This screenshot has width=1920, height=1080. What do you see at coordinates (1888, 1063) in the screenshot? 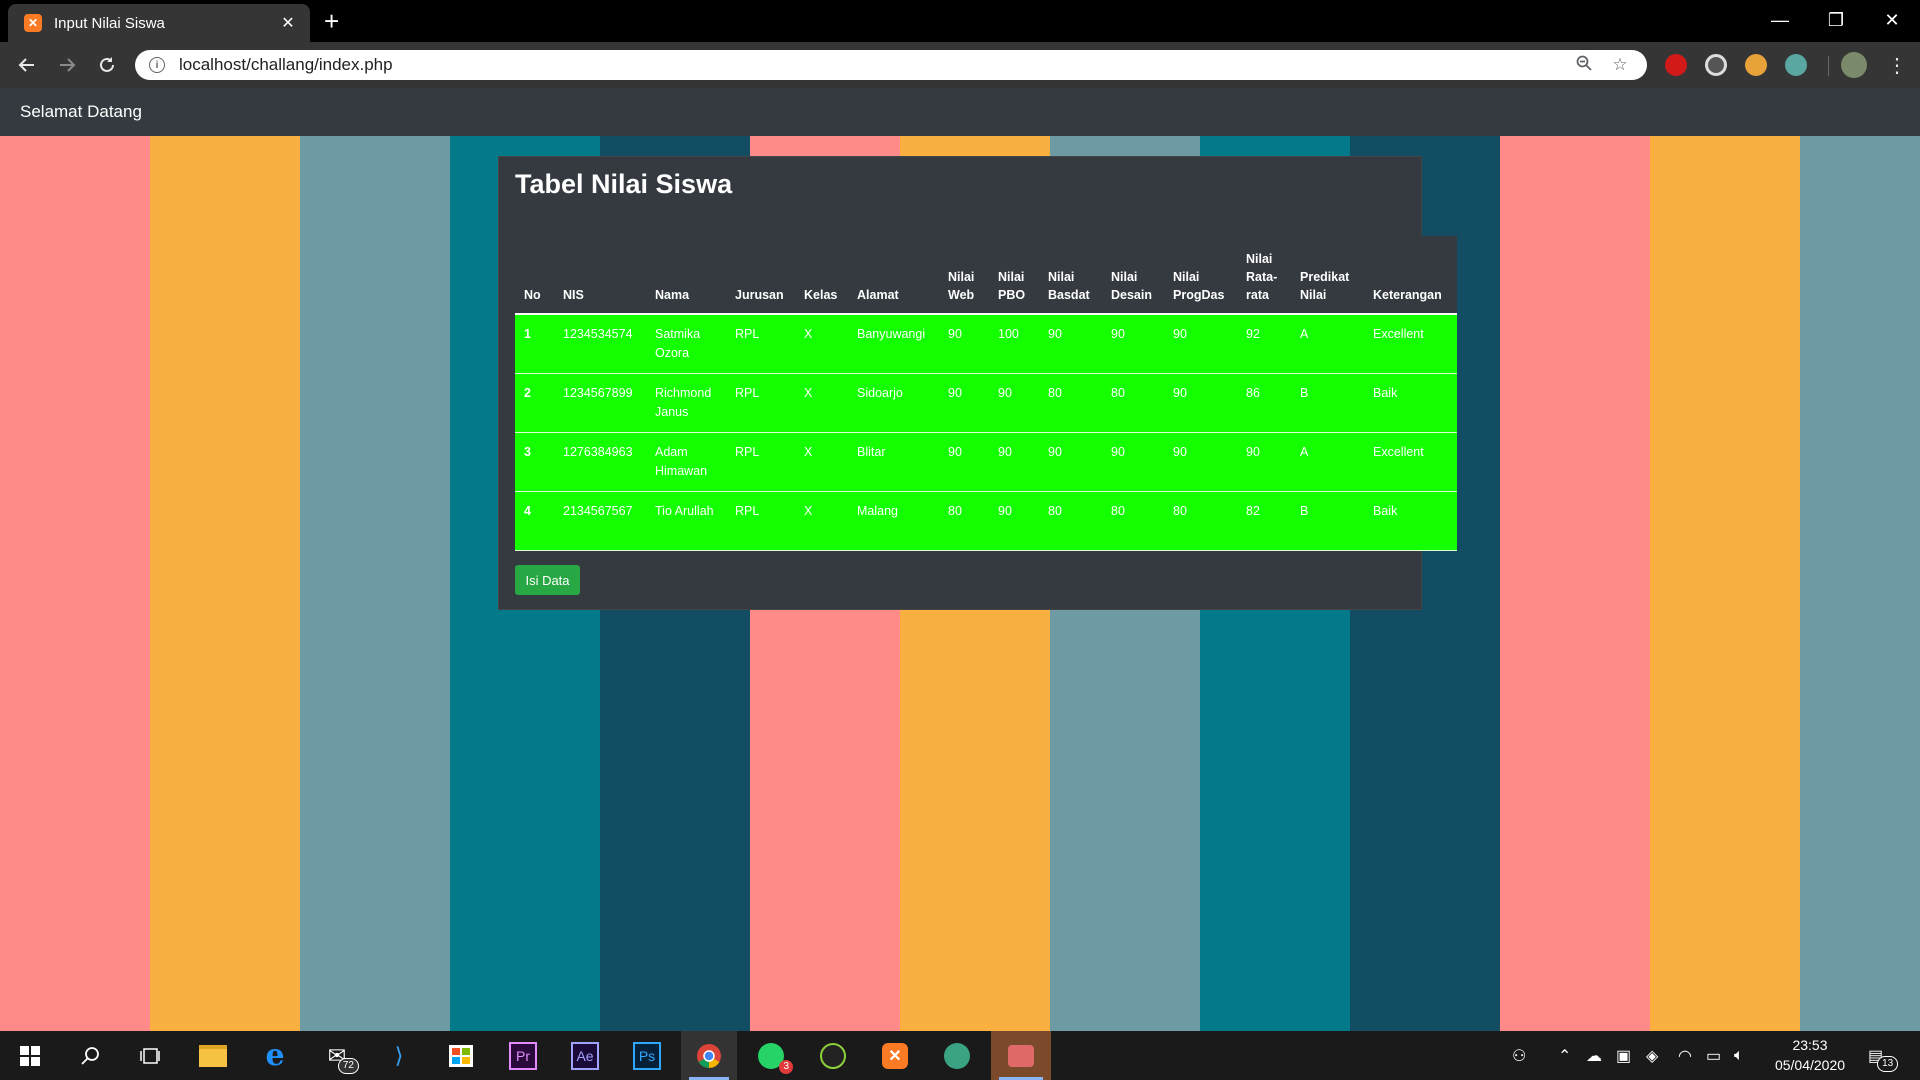
I see `notification-badge: 13` at bounding box center [1888, 1063].